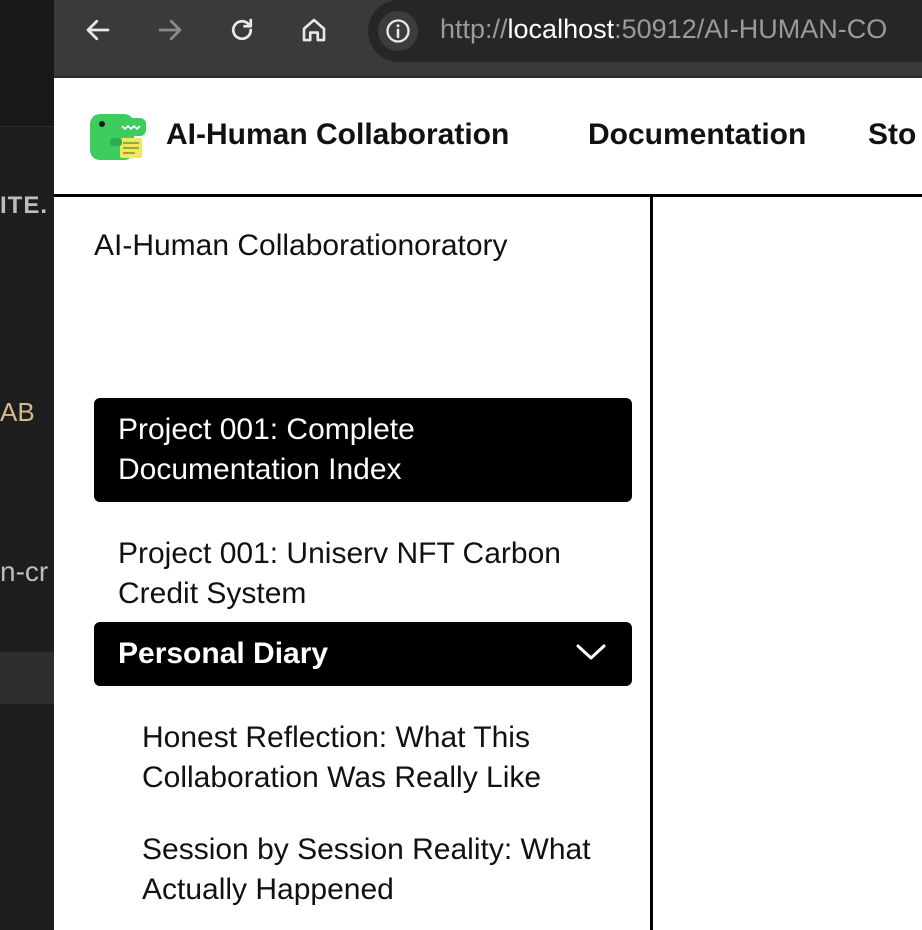 This screenshot has height=930, width=922. What do you see at coordinates (24, 205) in the screenshot?
I see `editor-text-fragment: ITE.` at bounding box center [24, 205].